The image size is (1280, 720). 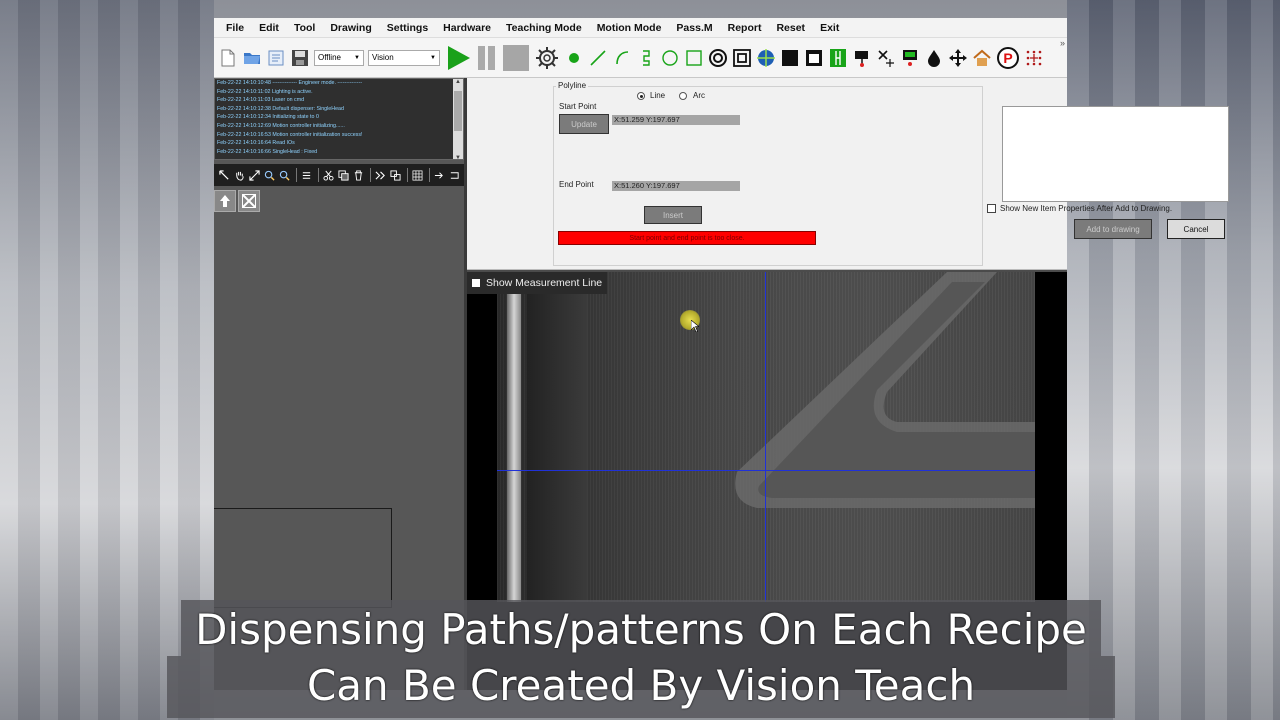 I want to click on cut-icon, so click(x=328, y=175).